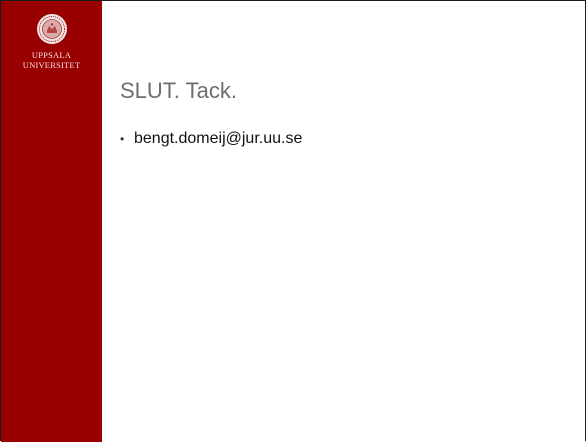 The width and height of the screenshot is (586, 442). I want to click on bullet-item: • bengt.domeij@jur.uu.se, so click(211, 139).